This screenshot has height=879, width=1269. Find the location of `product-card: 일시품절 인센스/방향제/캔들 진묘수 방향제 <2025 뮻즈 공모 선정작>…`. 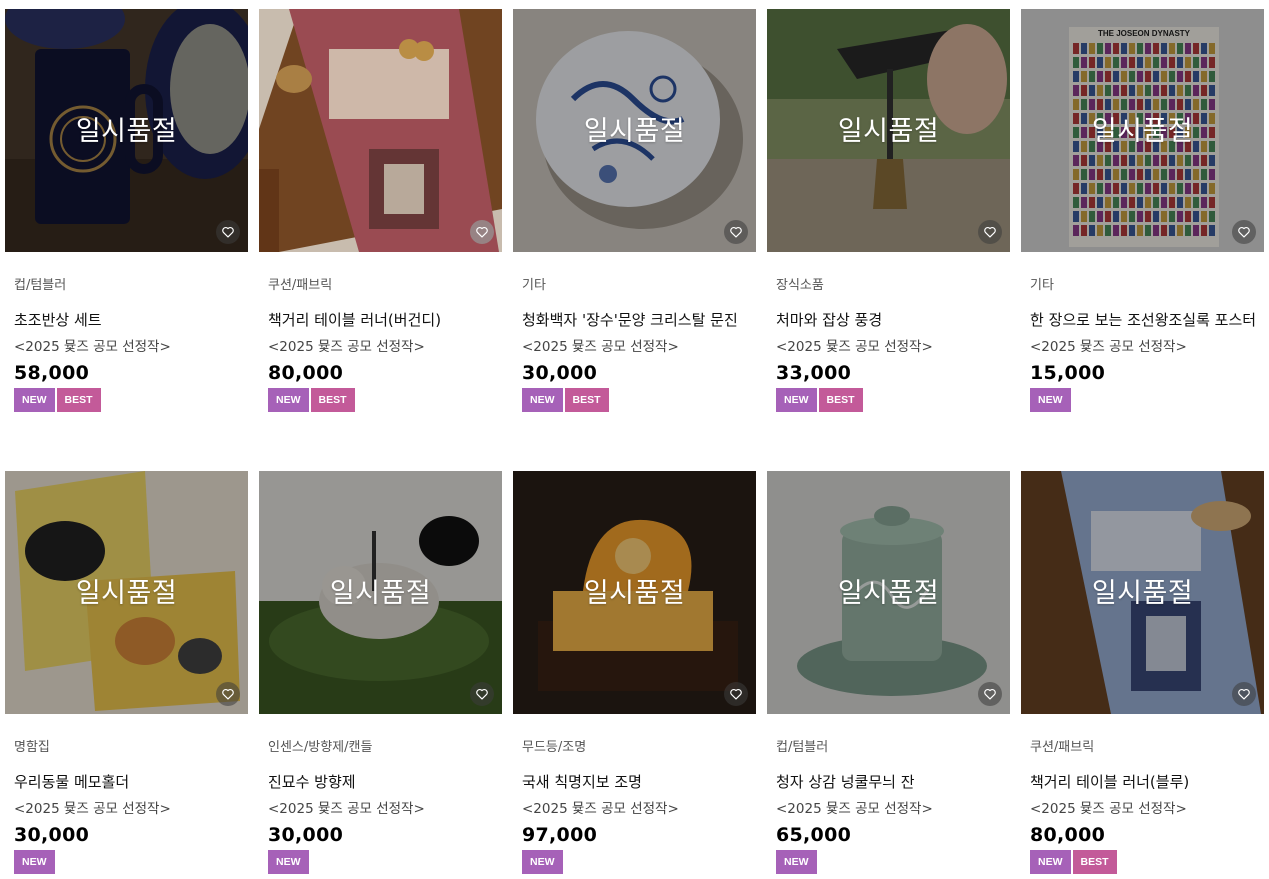

product-card: 일시품절 인센스/방향제/캔들 진묘수 방향제 <2025 뮻즈 공모 선정작>… is located at coordinates (380, 672).